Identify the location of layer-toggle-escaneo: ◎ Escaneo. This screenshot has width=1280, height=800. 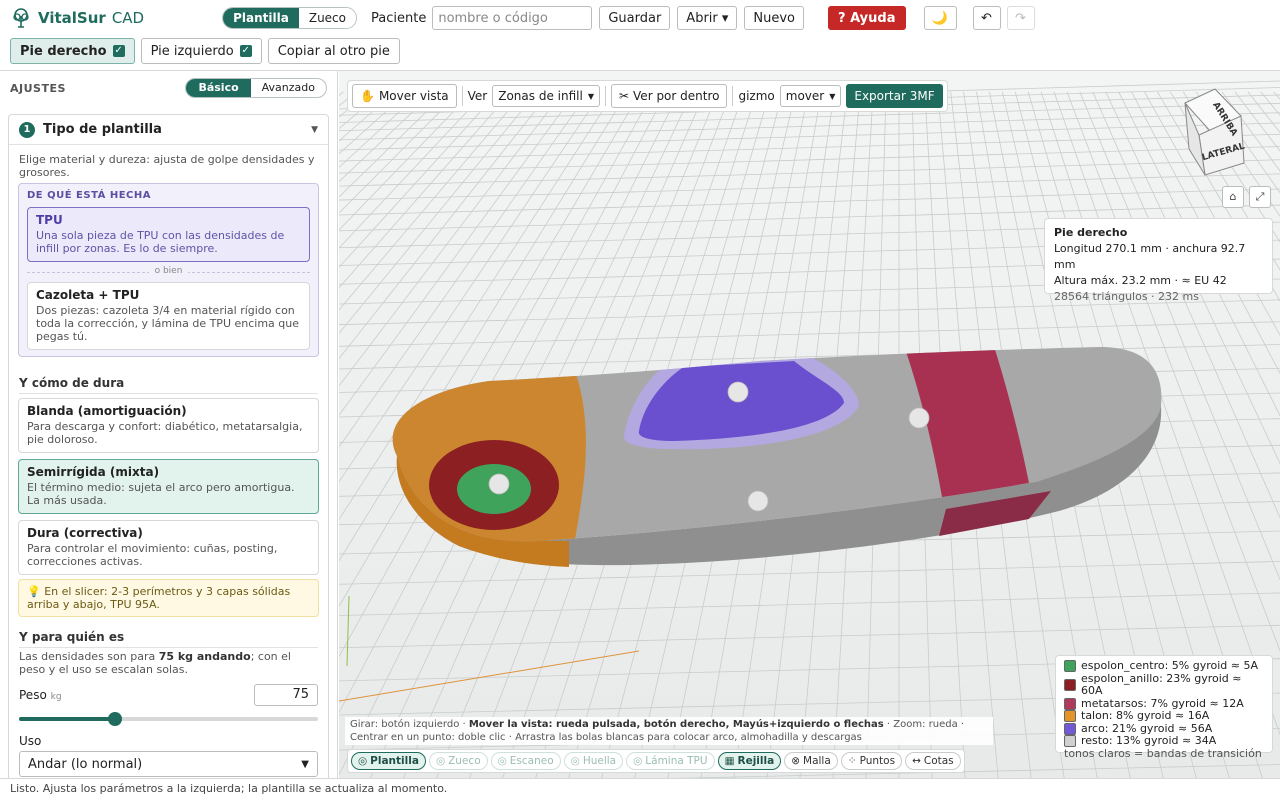
(525, 761).